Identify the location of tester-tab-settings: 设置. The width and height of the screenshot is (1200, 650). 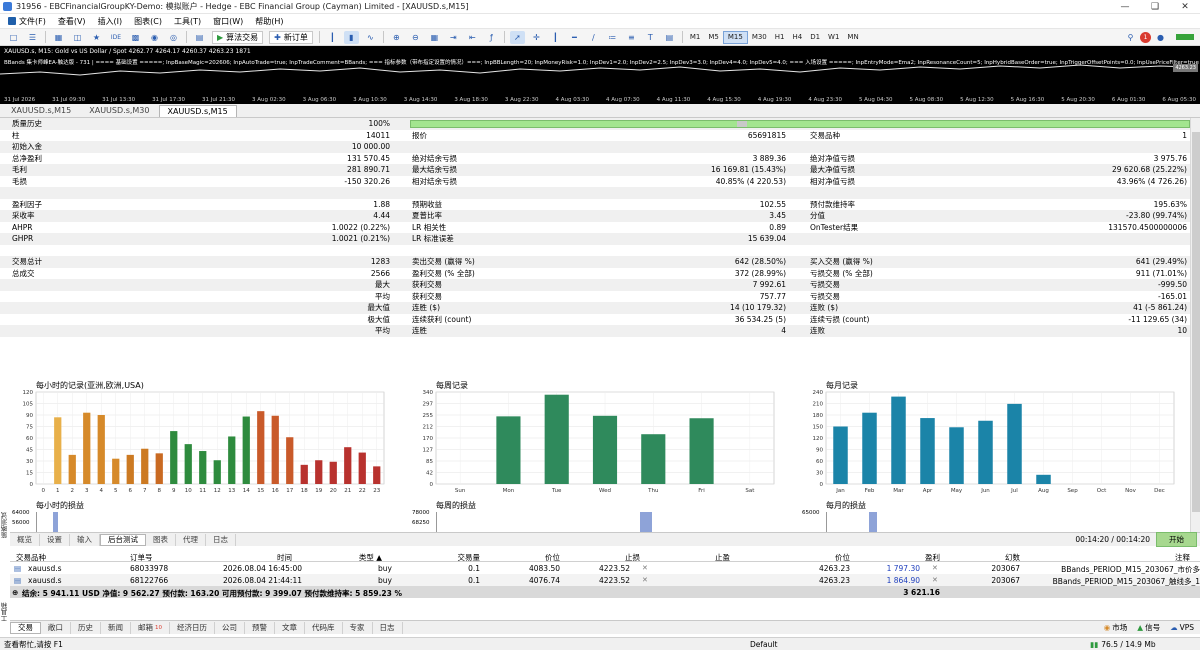
(55, 539).